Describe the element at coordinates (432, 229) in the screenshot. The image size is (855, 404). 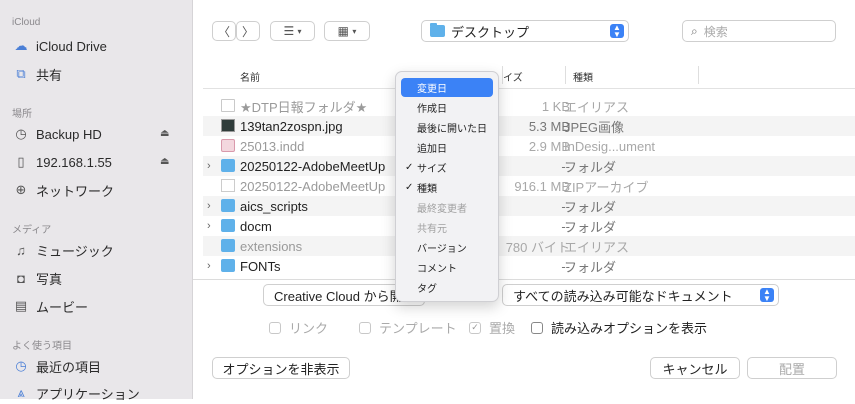
I see `menu-item-label: 共有元` at that location.